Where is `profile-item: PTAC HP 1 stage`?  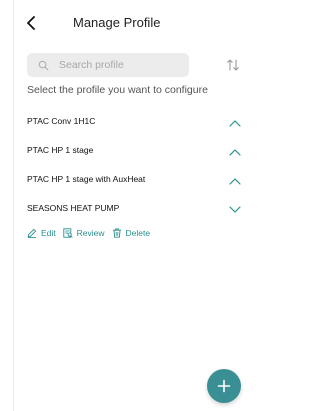 profile-item: PTAC HP 1 stage is located at coordinates (124, 151).